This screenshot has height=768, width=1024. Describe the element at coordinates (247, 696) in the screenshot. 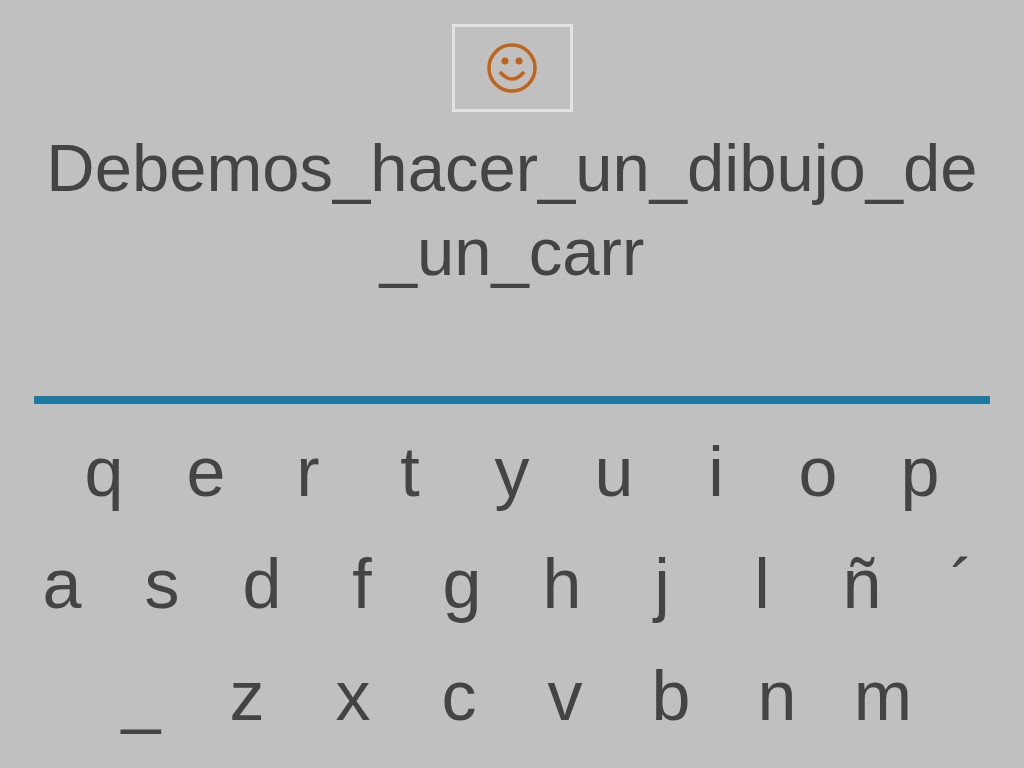

I see `letter-key: z` at that location.